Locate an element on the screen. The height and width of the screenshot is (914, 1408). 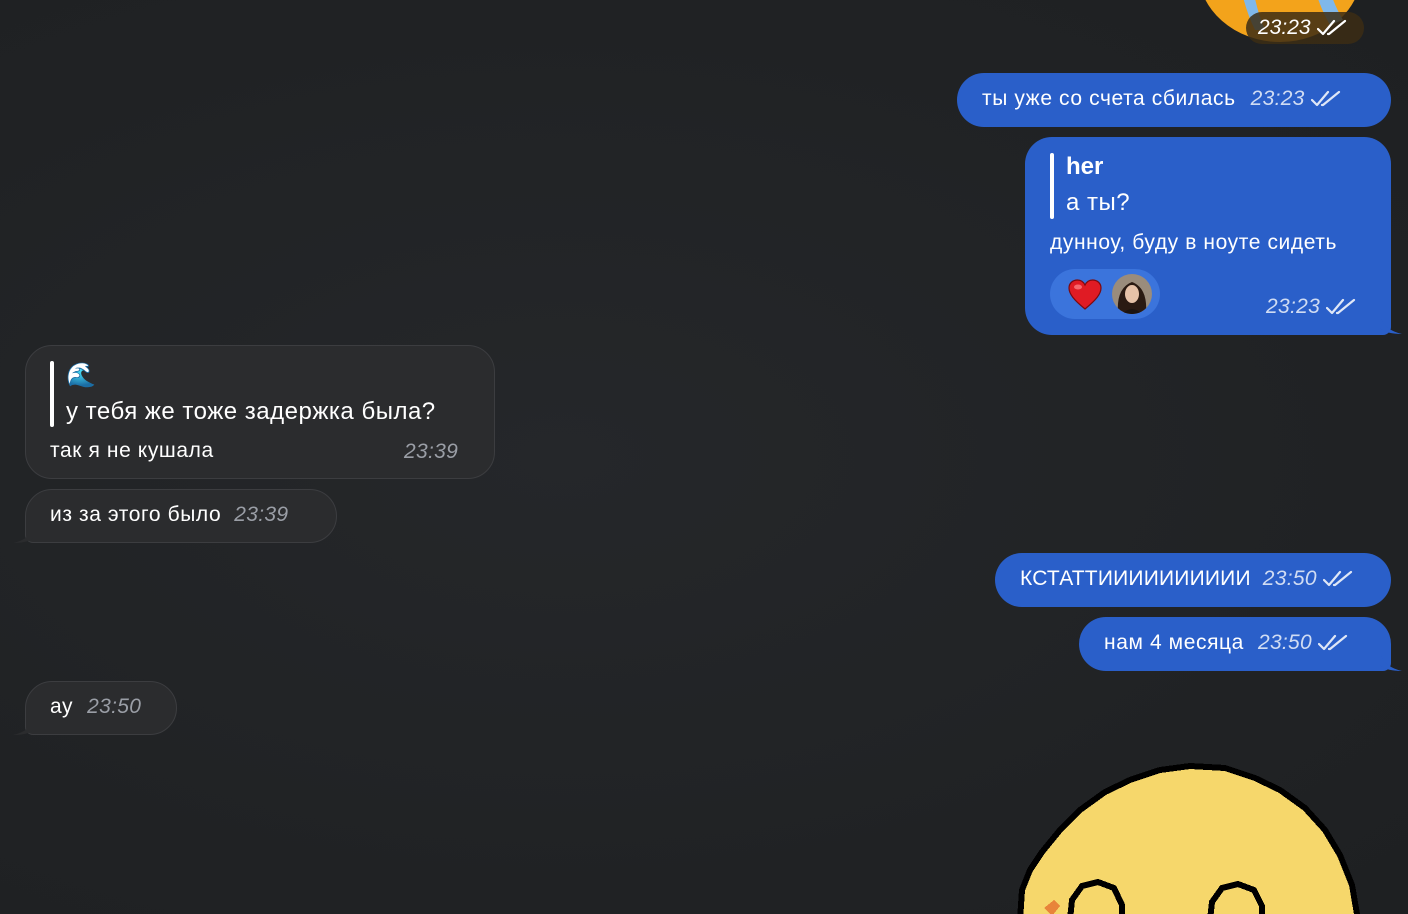
outgoing-message: КСТАТТИИИИИИИИИИ 23:50 is located at coordinates (1193, 580).